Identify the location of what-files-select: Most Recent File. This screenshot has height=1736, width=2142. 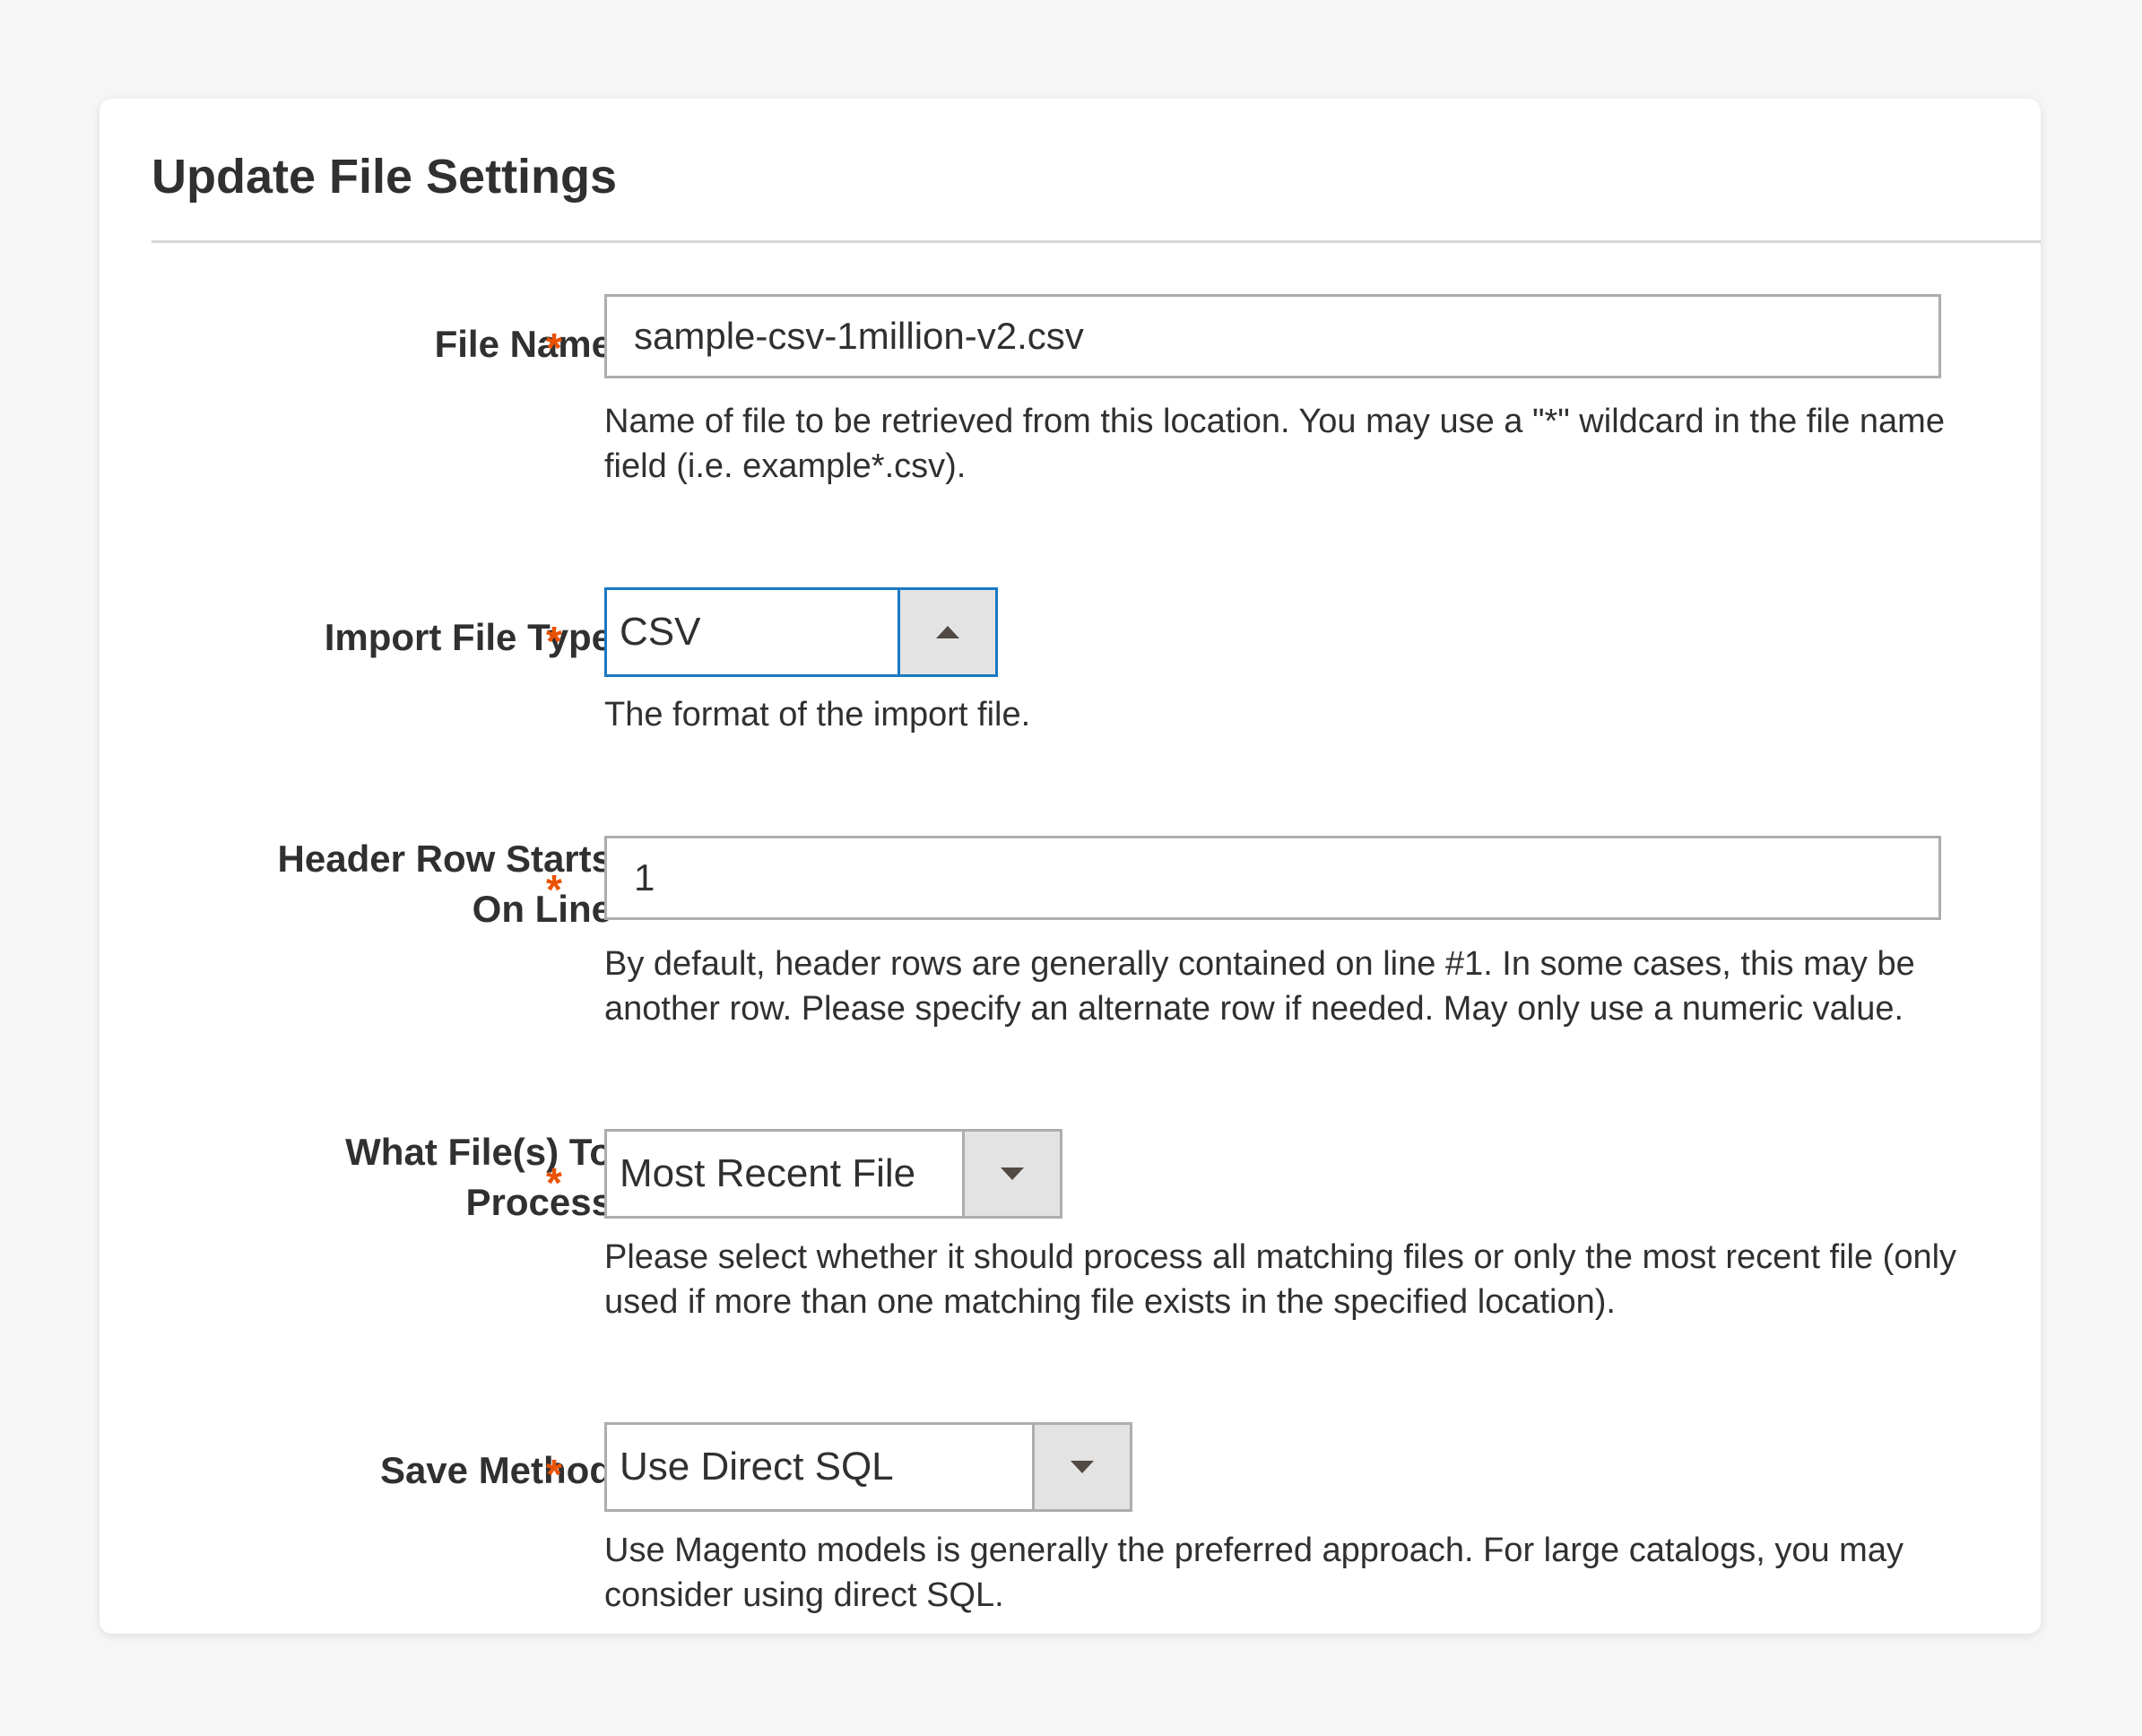
(833, 1174).